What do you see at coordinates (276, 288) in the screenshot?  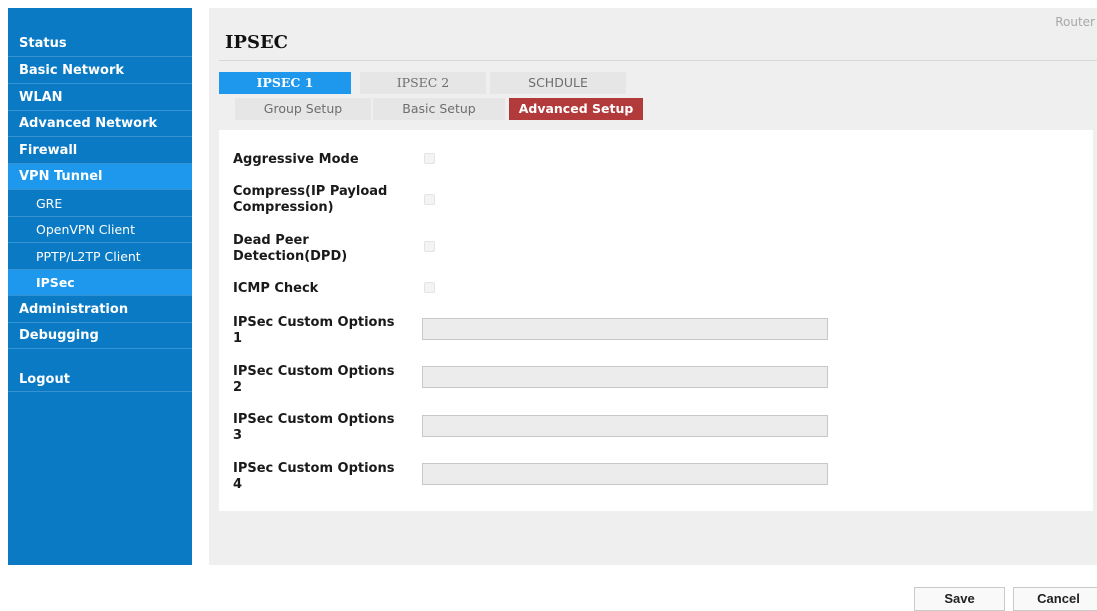 I see `icmp-check-label: ICMP Check` at bounding box center [276, 288].